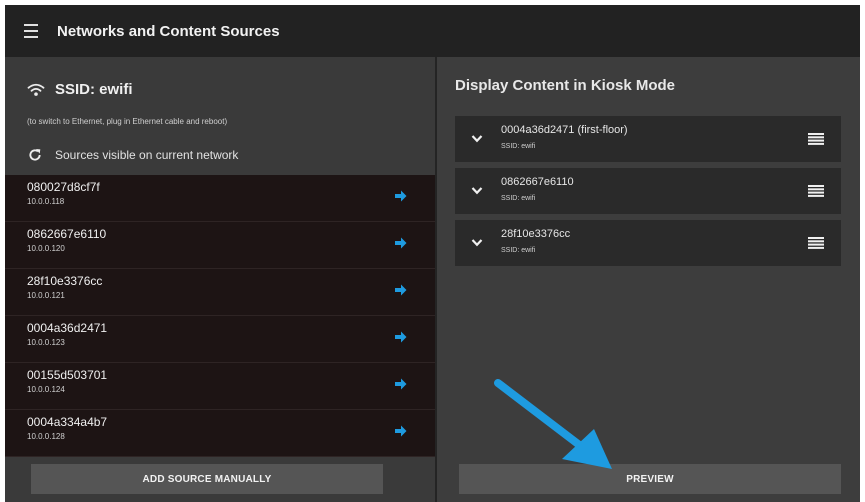 The image size is (865, 502). Describe the element at coordinates (537, 182) in the screenshot. I see `kiosk-item-name: 0862667e6110` at that location.